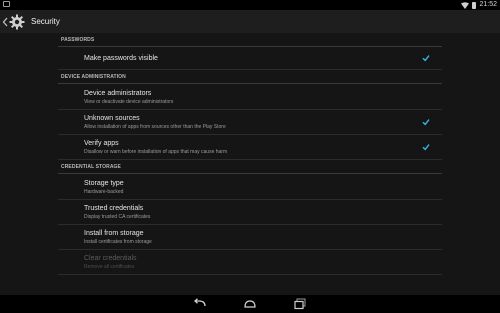  I want to click on section-header-credential-storage: CREDENTIAL STORAGE, so click(250, 168).